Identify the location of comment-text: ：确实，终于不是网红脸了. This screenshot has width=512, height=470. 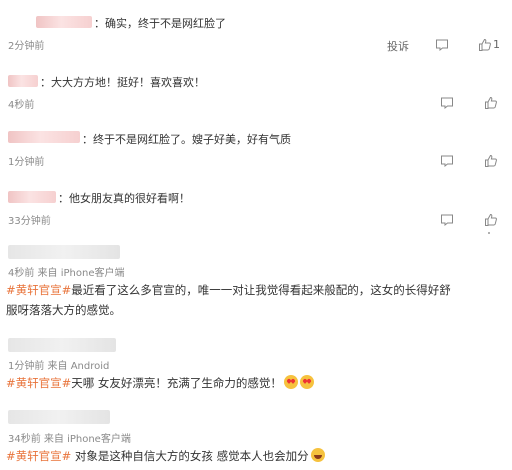
(160, 23).